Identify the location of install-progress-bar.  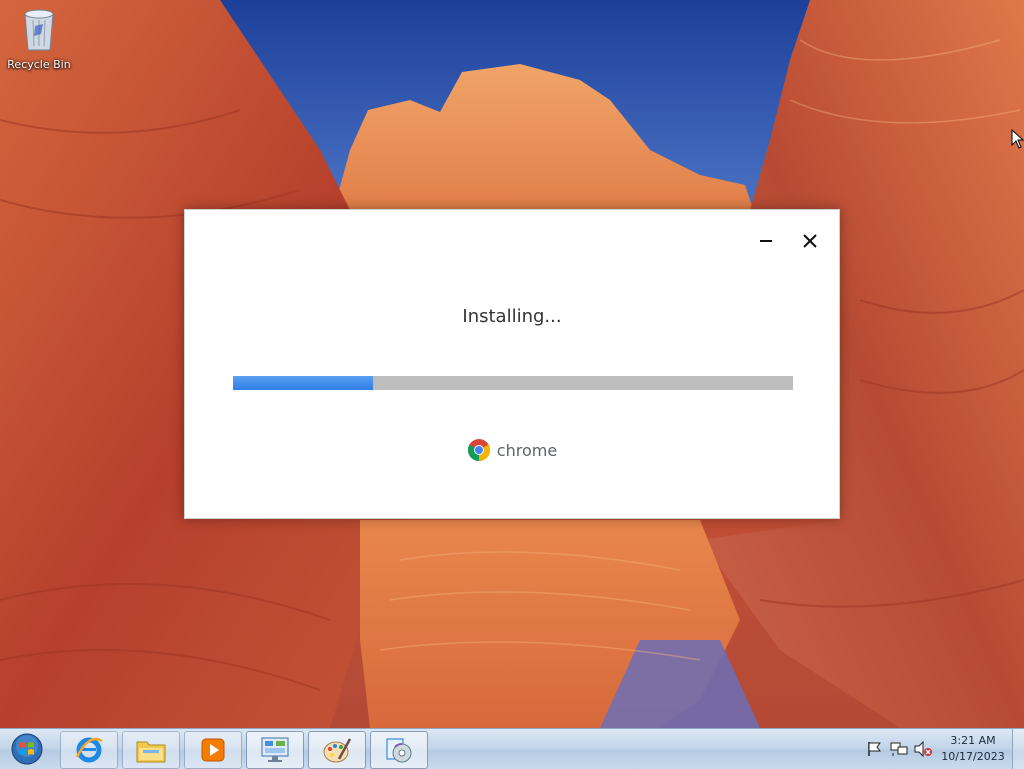
(513, 383).